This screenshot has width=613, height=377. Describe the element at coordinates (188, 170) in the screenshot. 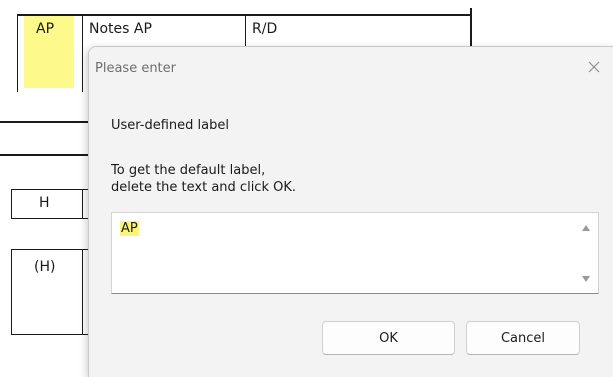

I see `instruction-line-1: To get the default label,` at that location.